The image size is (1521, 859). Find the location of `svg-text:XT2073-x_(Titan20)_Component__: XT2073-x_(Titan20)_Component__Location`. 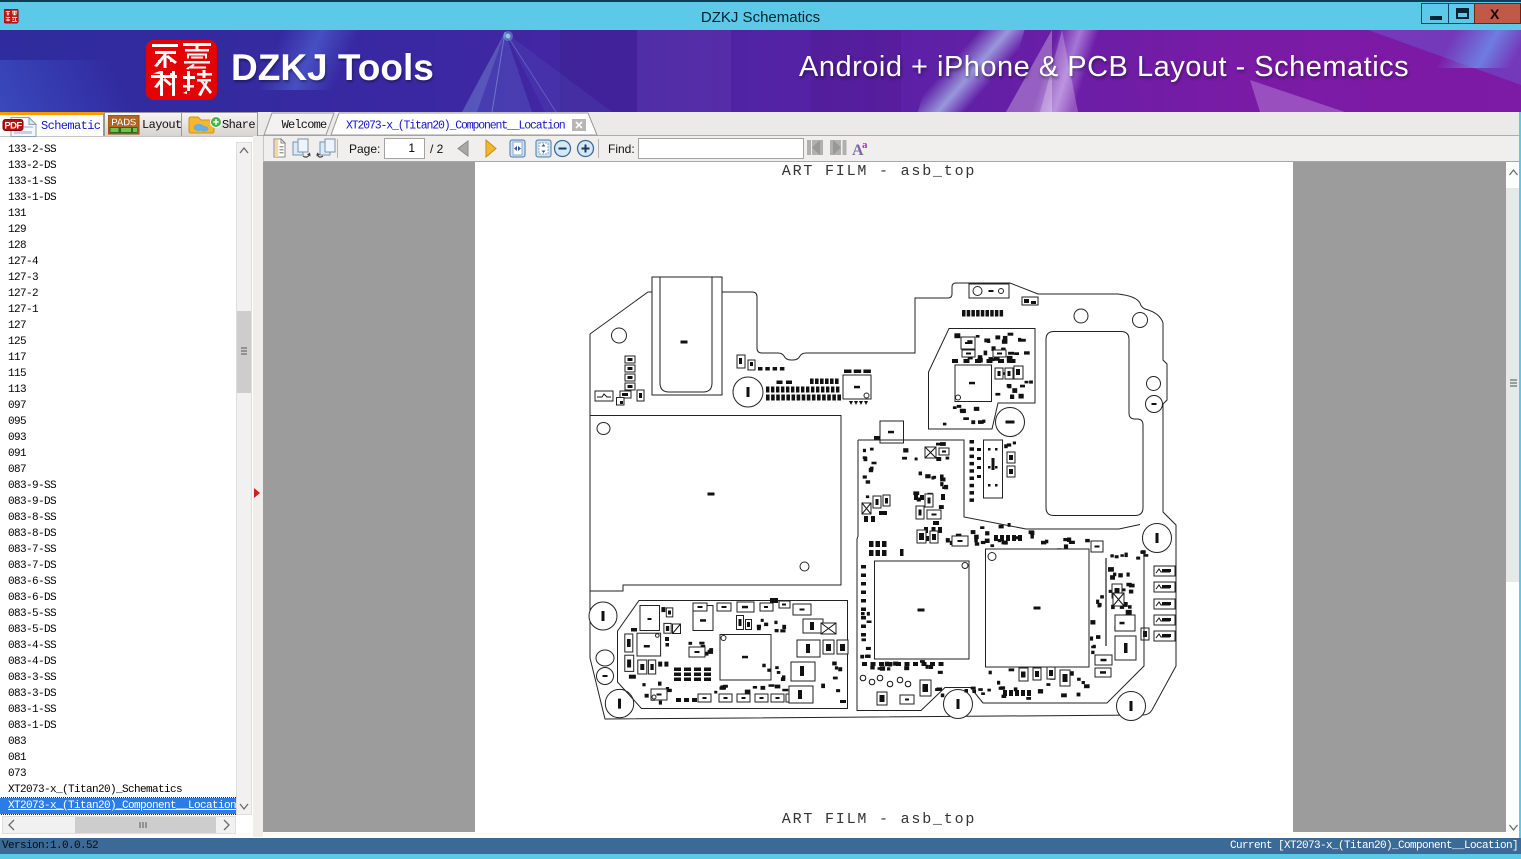

svg-text:XT2073-x_(Titan20)_Component__: XT2073-x_(Titan20)_Component__Location is located at coordinates (455, 126).